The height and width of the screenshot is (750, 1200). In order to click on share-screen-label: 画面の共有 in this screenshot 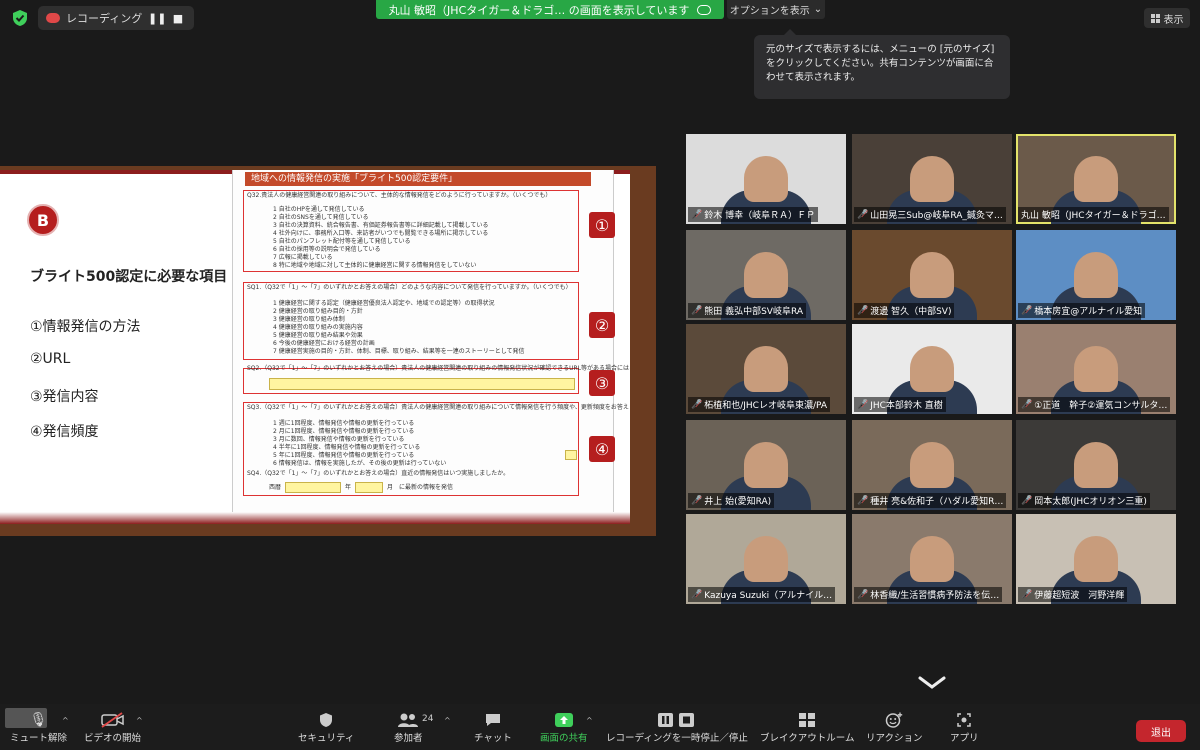, I will do `click(564, 738)`.